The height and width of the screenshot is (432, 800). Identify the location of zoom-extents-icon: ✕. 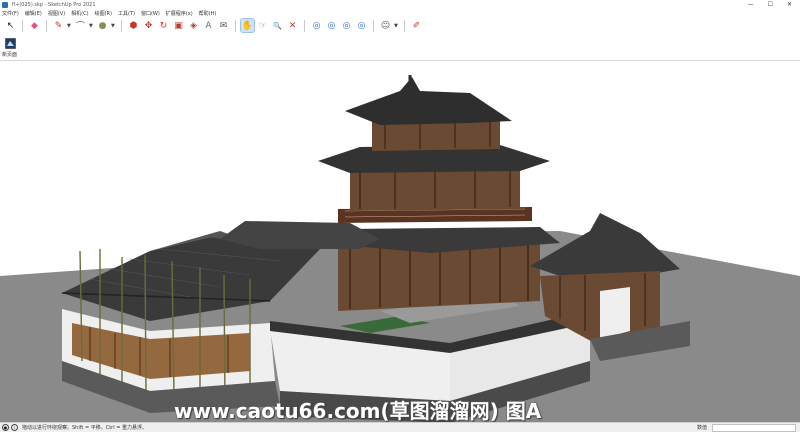
(292, 25).